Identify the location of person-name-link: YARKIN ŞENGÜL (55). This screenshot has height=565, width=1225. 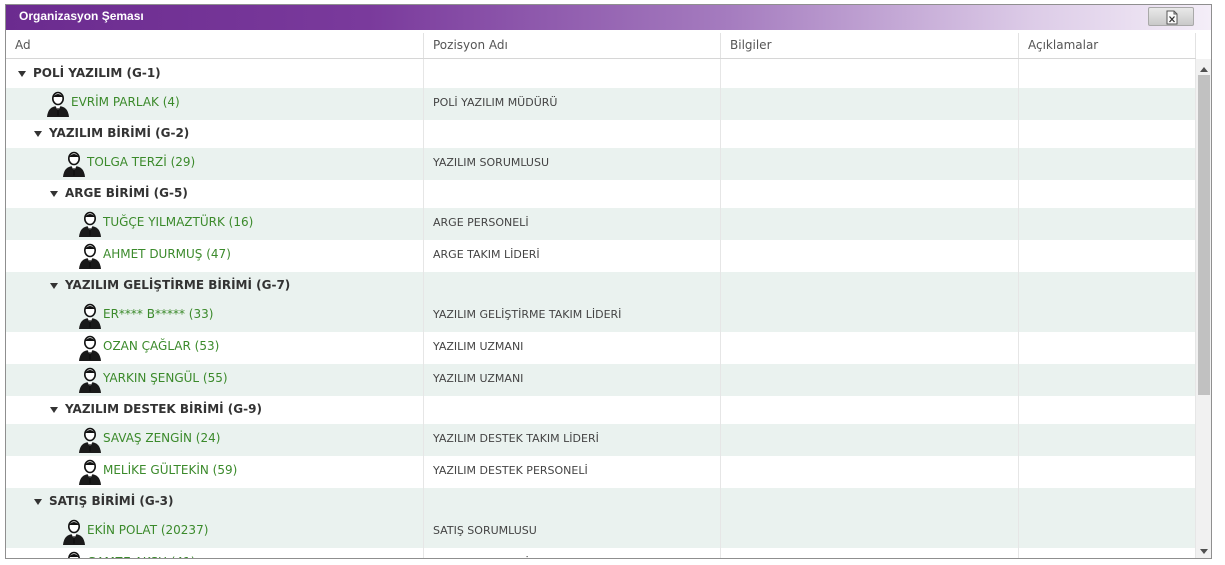
(165, 378).